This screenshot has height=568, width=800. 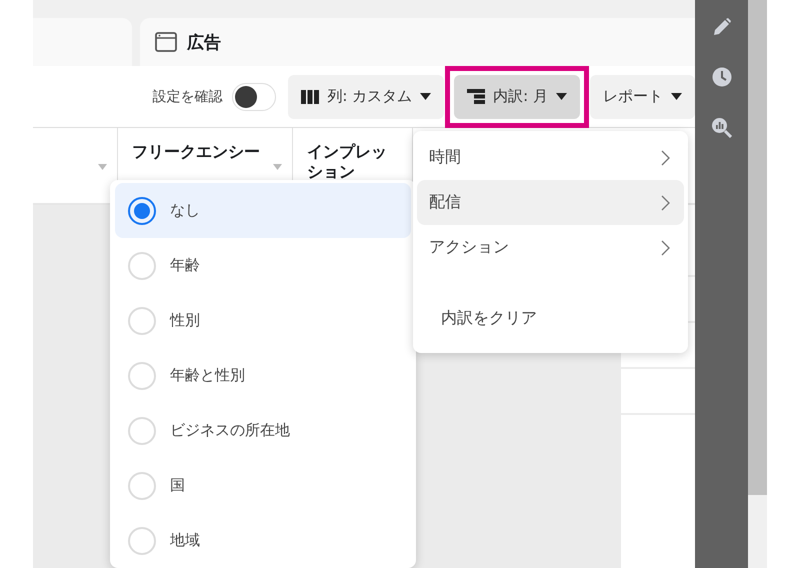 I want to click on radio-option: ビジネスの所在地, so click(x=263, y=430).